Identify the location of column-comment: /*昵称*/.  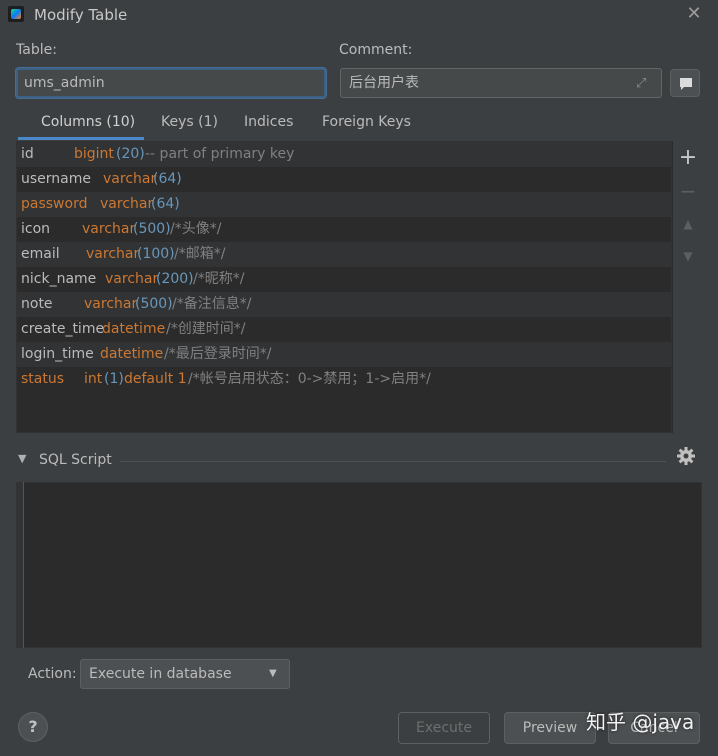
(219, 279).